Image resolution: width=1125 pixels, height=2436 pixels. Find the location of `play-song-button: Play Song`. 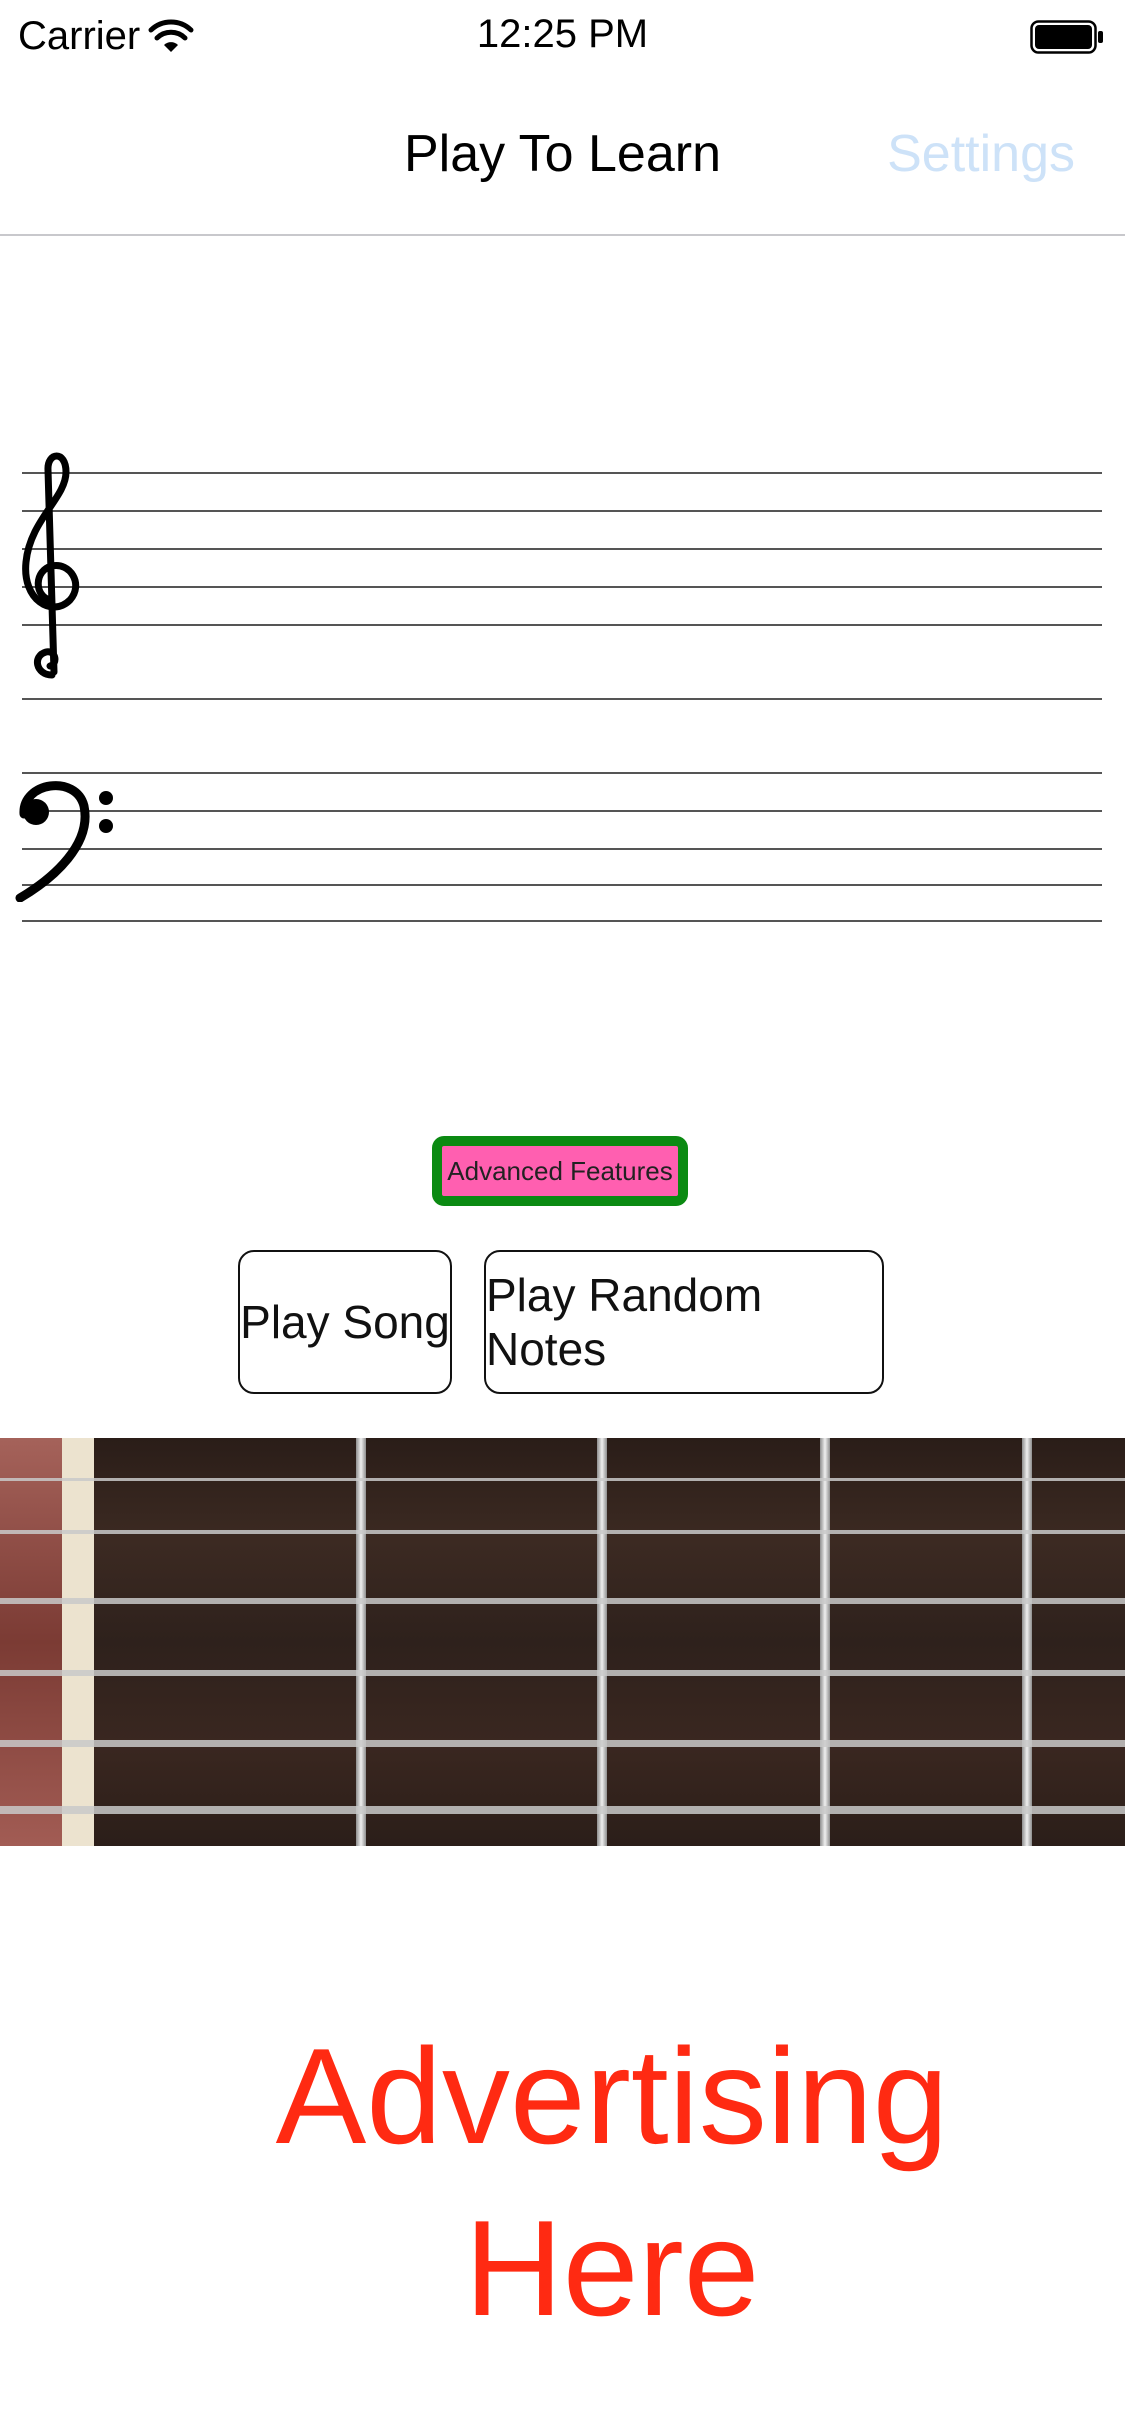

play-song-button: Play Song is located at coordinates (345, 1322).